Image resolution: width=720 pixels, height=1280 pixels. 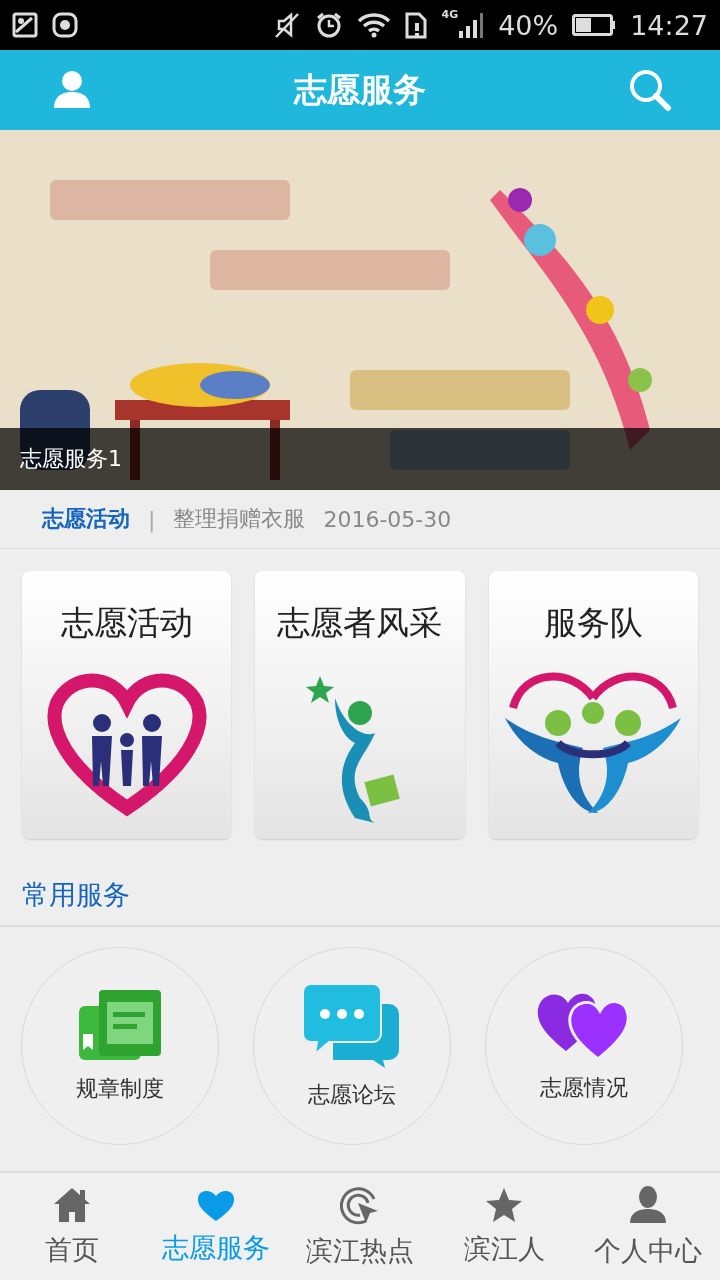 What do you see at coordinates (76, 894) in the screenshot?
I see `section-heading: 常用服务` at bounding box center [76, 894].